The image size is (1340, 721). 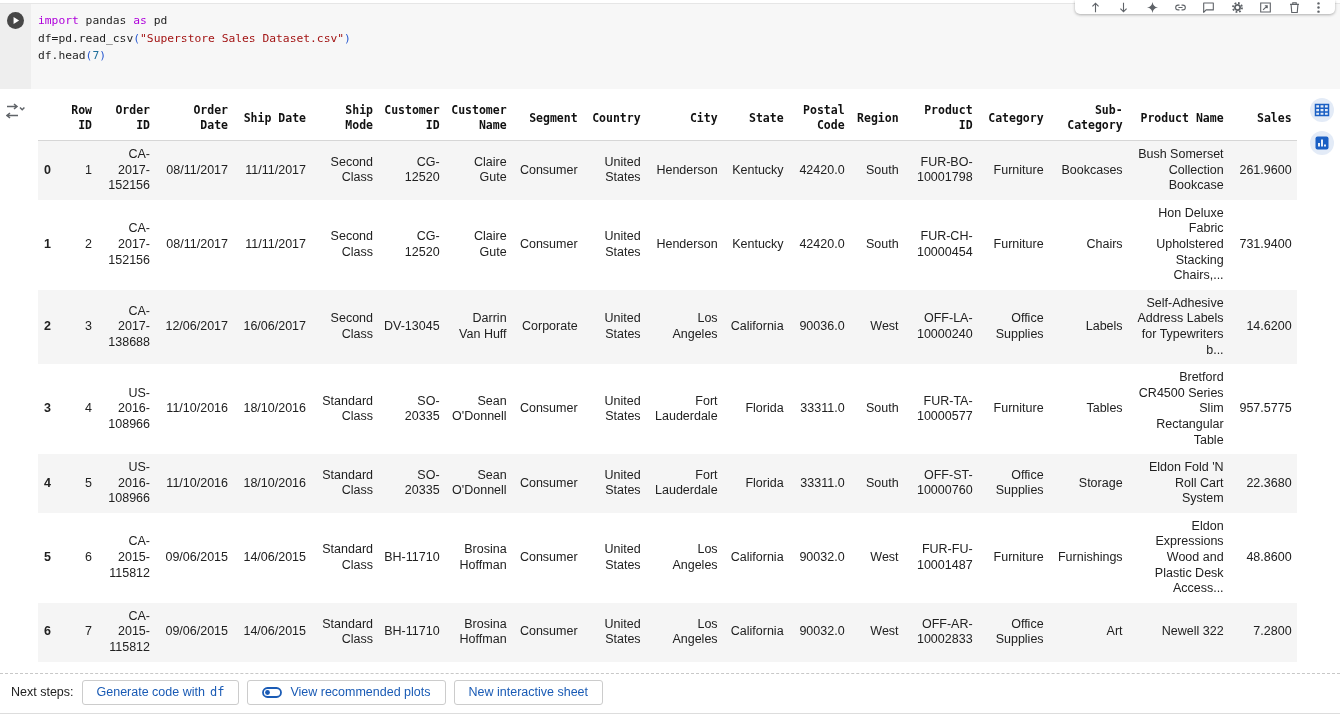 I want to click on table-cell: Los Angeles, so click(x=684, y=632).